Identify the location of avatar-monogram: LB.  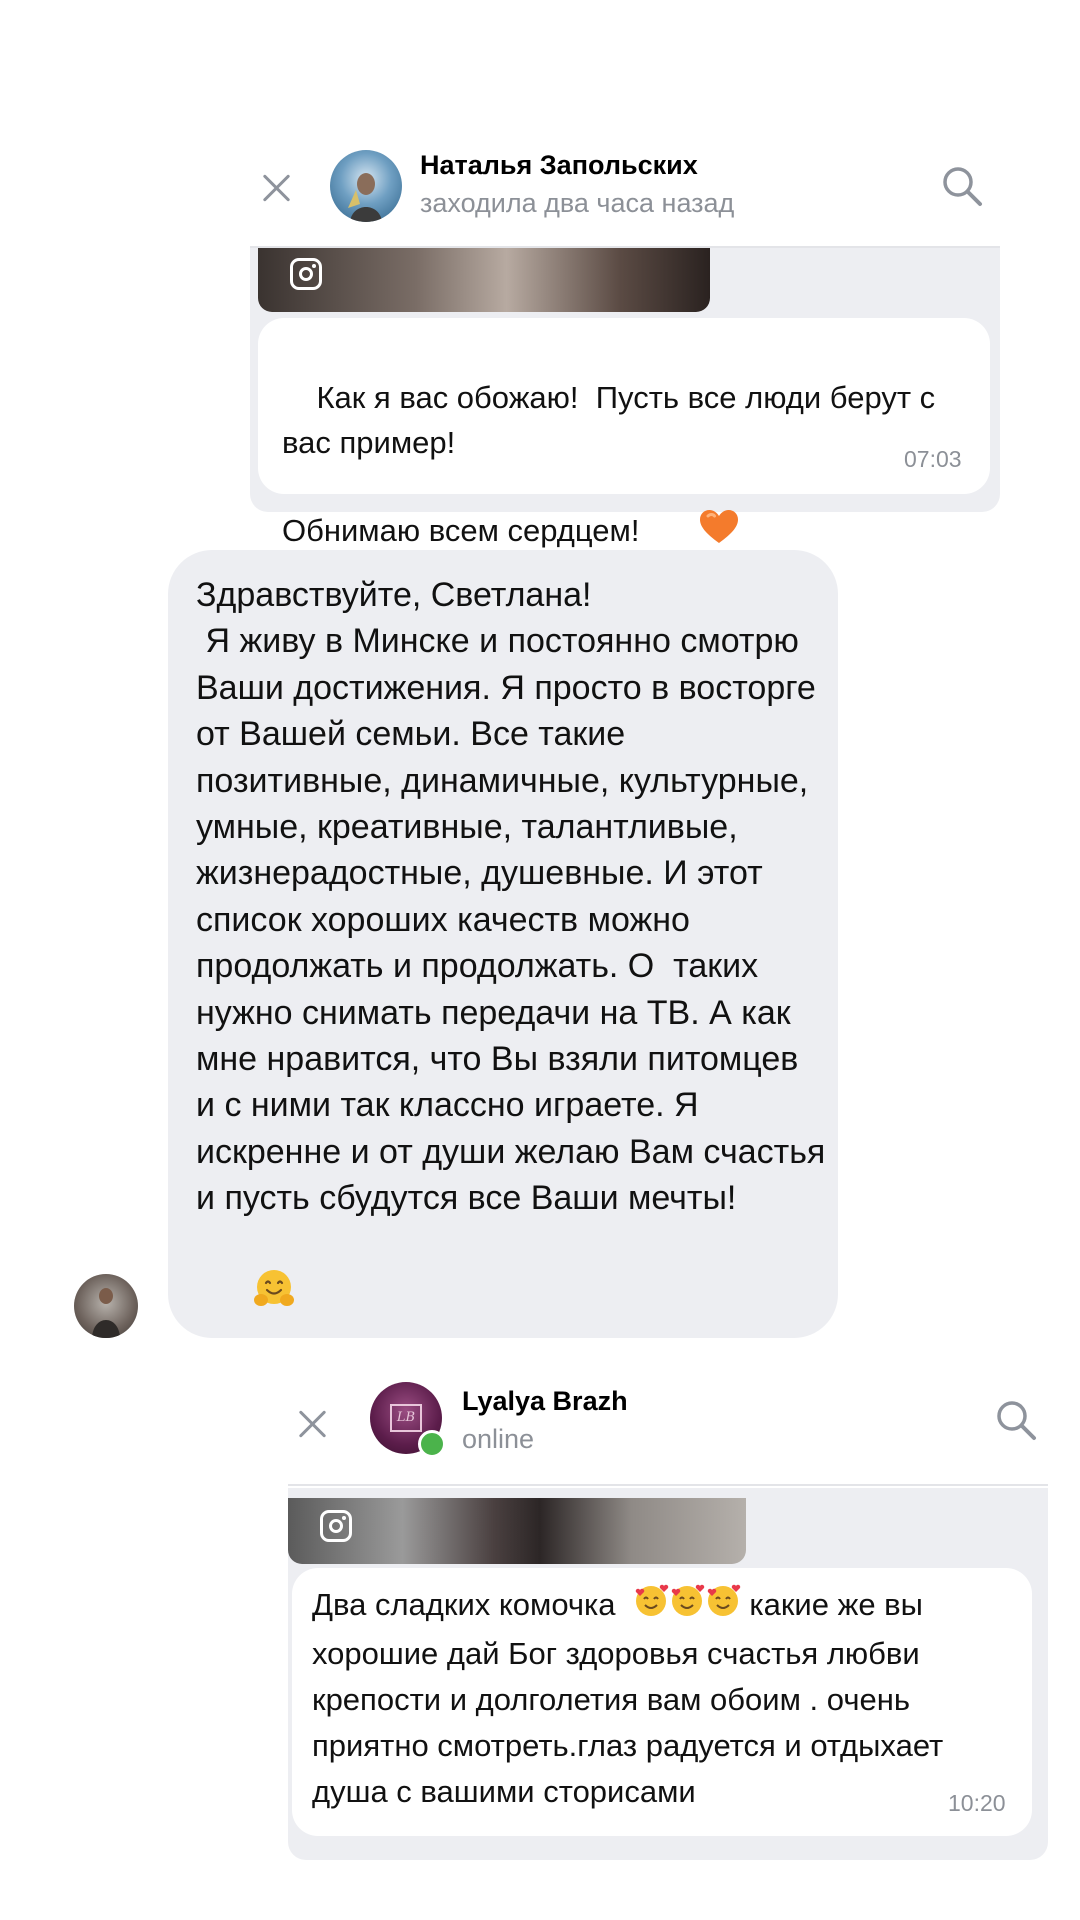
(406, 1418).